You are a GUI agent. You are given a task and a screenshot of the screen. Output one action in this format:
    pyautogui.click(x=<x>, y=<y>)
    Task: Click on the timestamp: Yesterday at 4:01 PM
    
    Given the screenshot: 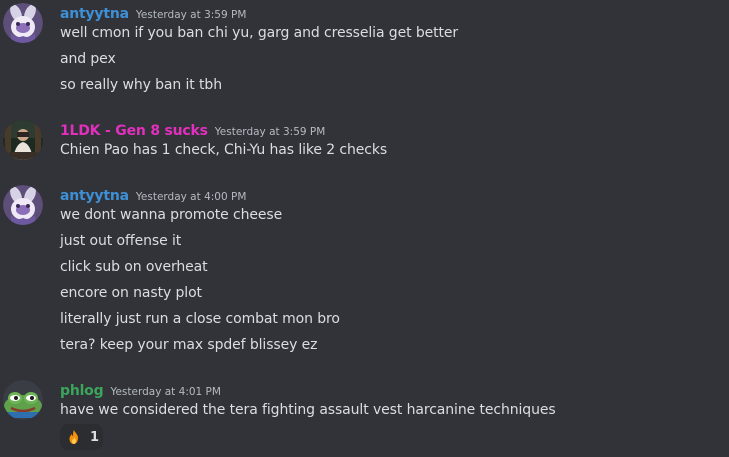 What is the action you would take?
    pyautogui.click(x=165, y=392)
    